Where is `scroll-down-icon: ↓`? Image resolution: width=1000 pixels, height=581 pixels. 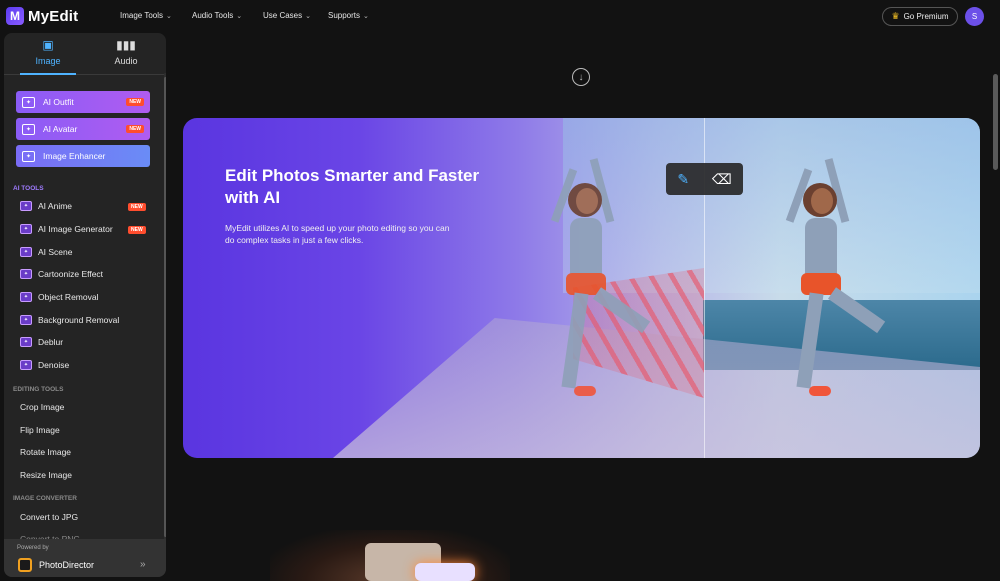
scroll-down-icon: ↓ is located at coordinates (581, 77).